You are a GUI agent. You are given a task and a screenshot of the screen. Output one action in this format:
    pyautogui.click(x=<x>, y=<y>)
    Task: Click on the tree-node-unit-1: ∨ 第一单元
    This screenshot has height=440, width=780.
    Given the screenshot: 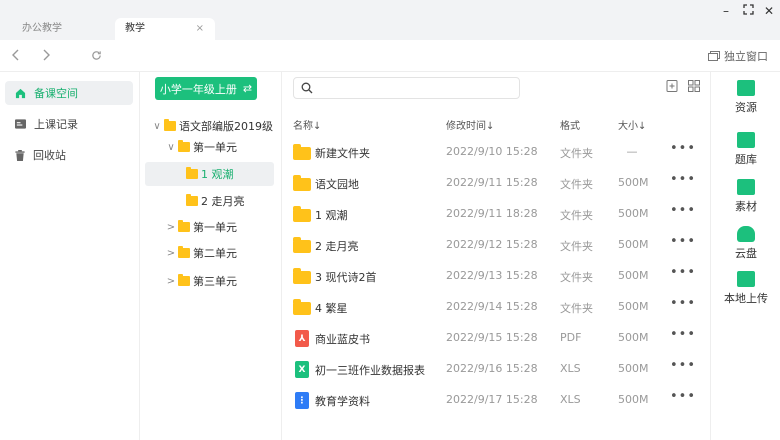 What is the action you would take?
    pyautogui.click(x=200, y=147)
    